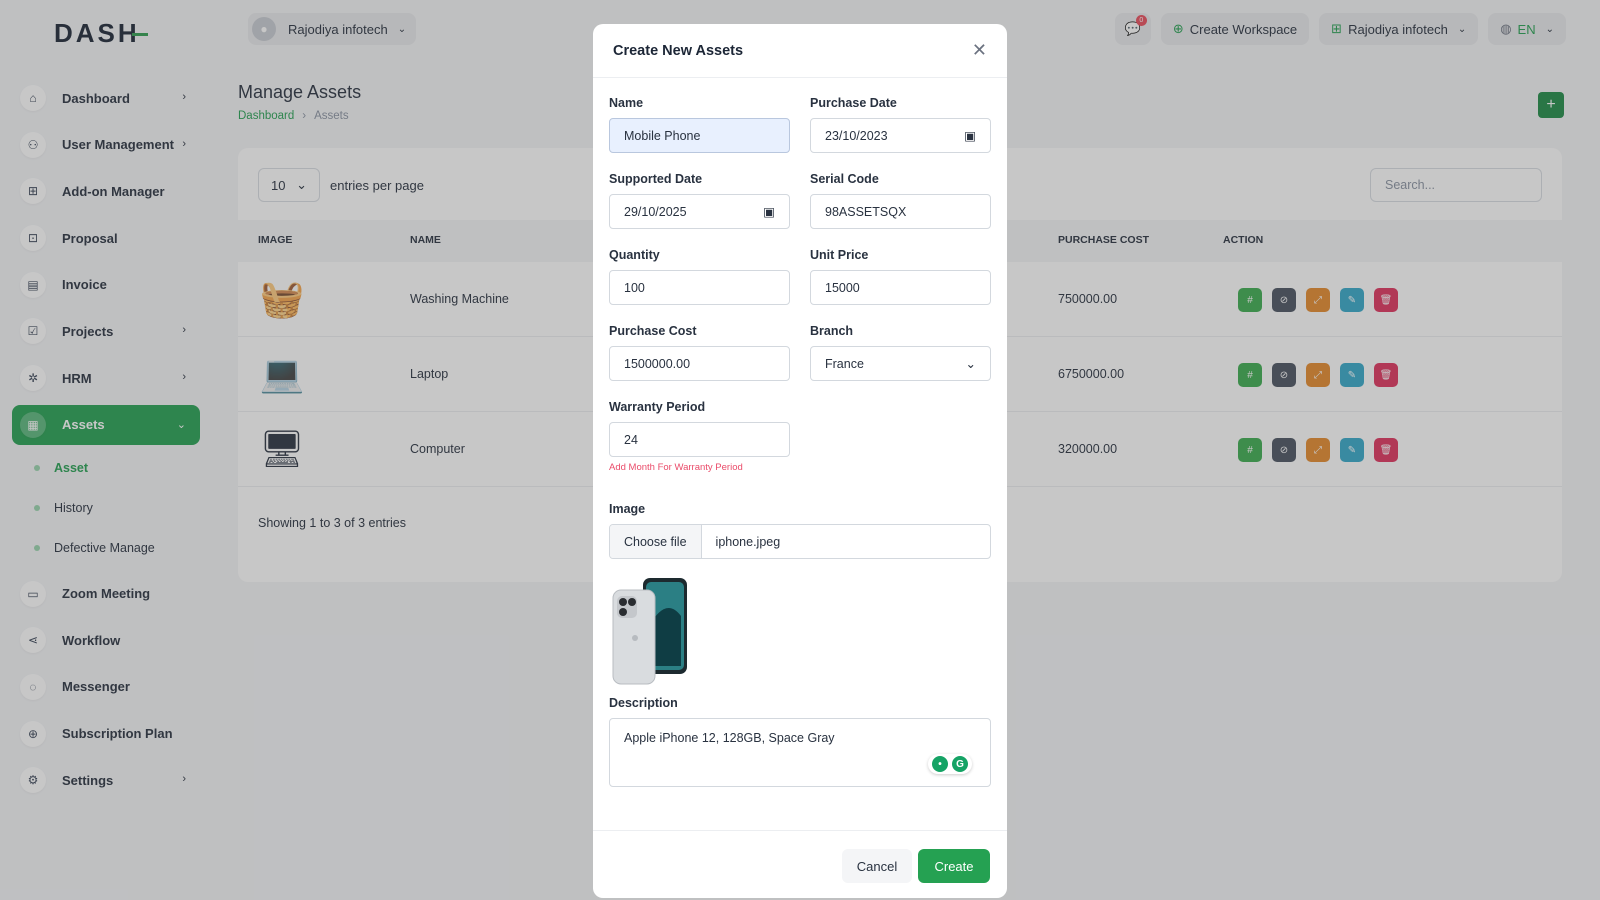 This screenshot has height=900, width=1600. Describe the element at coordinates (844, 179) in the screenshot. I see `serial-code-label: Serial Code` at that location.